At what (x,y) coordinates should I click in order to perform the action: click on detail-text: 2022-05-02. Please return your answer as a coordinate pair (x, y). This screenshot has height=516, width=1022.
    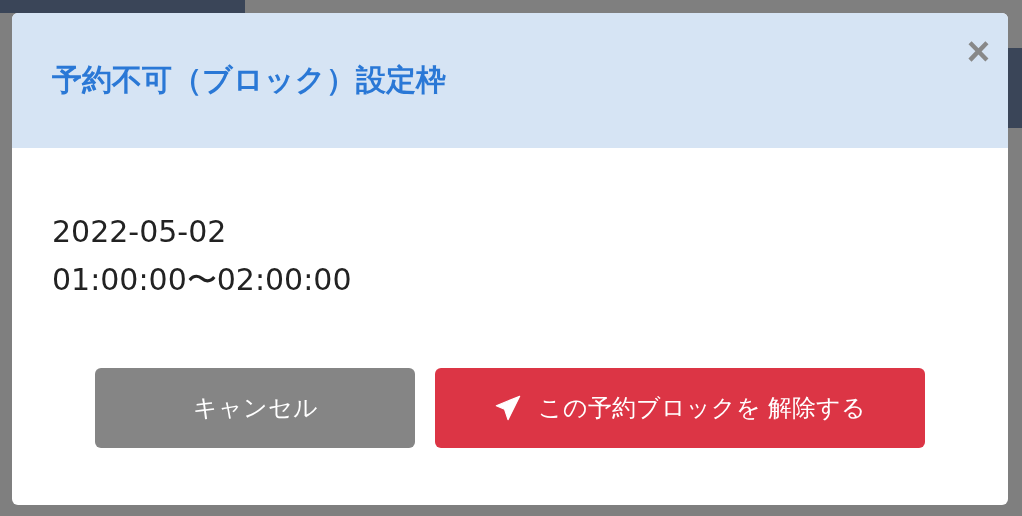
    Looking at the image, I should click on (140, 232).